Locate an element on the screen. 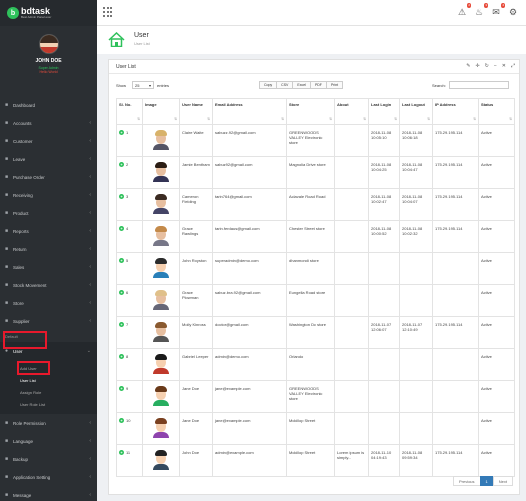  cell-name: Jamie Bentham is located at coordinates (196, 172).